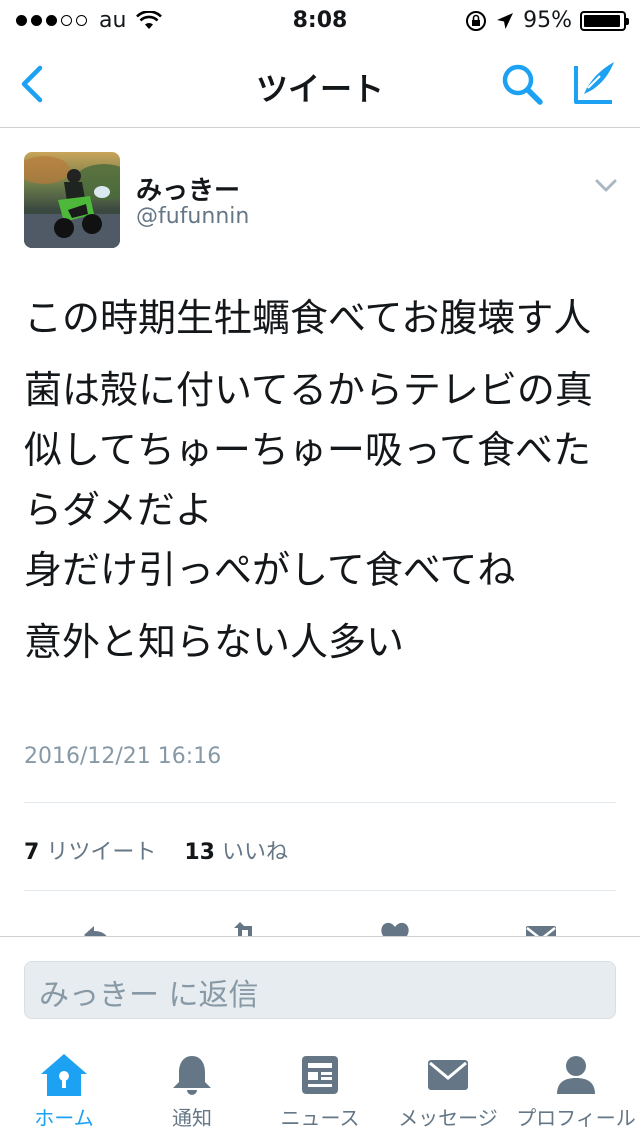  I want to click on like-count: 13, so click(199, 852).